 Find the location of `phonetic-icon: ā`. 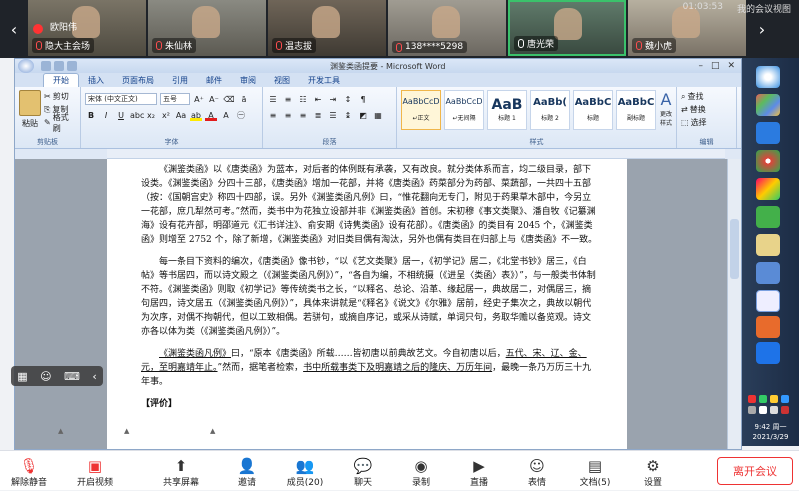

phonetic-icon: ā is located at coordinates (244, 99).